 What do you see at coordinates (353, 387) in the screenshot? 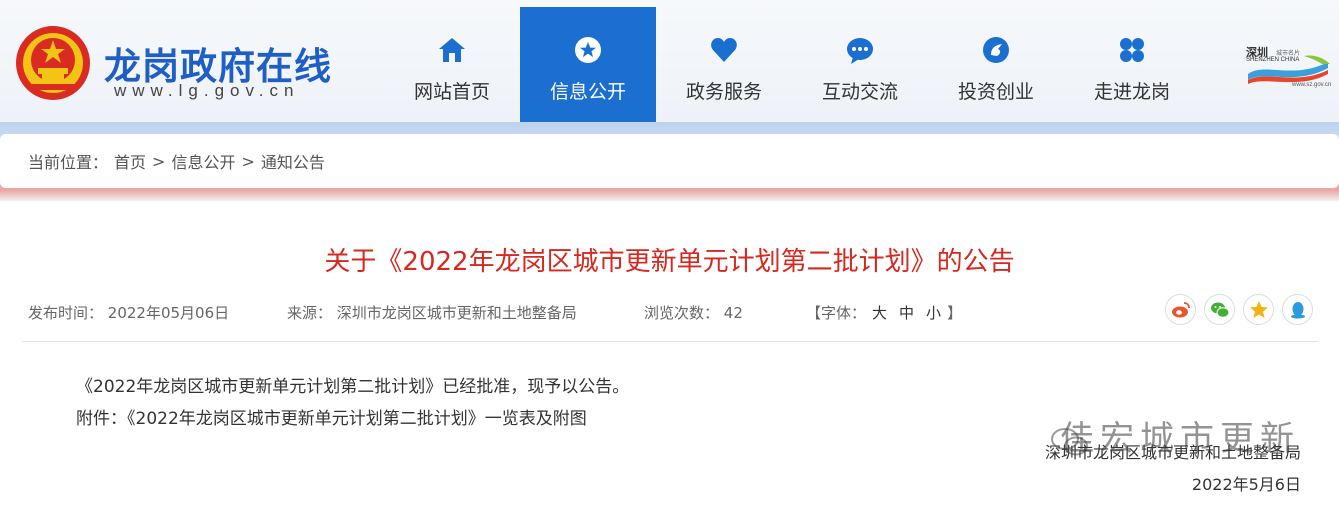
I see `article-paragraph: 《2022年龙岗区城市更新单元计划第二批计划》已经批准，现予以公告。` at bounding box center [353, 387].